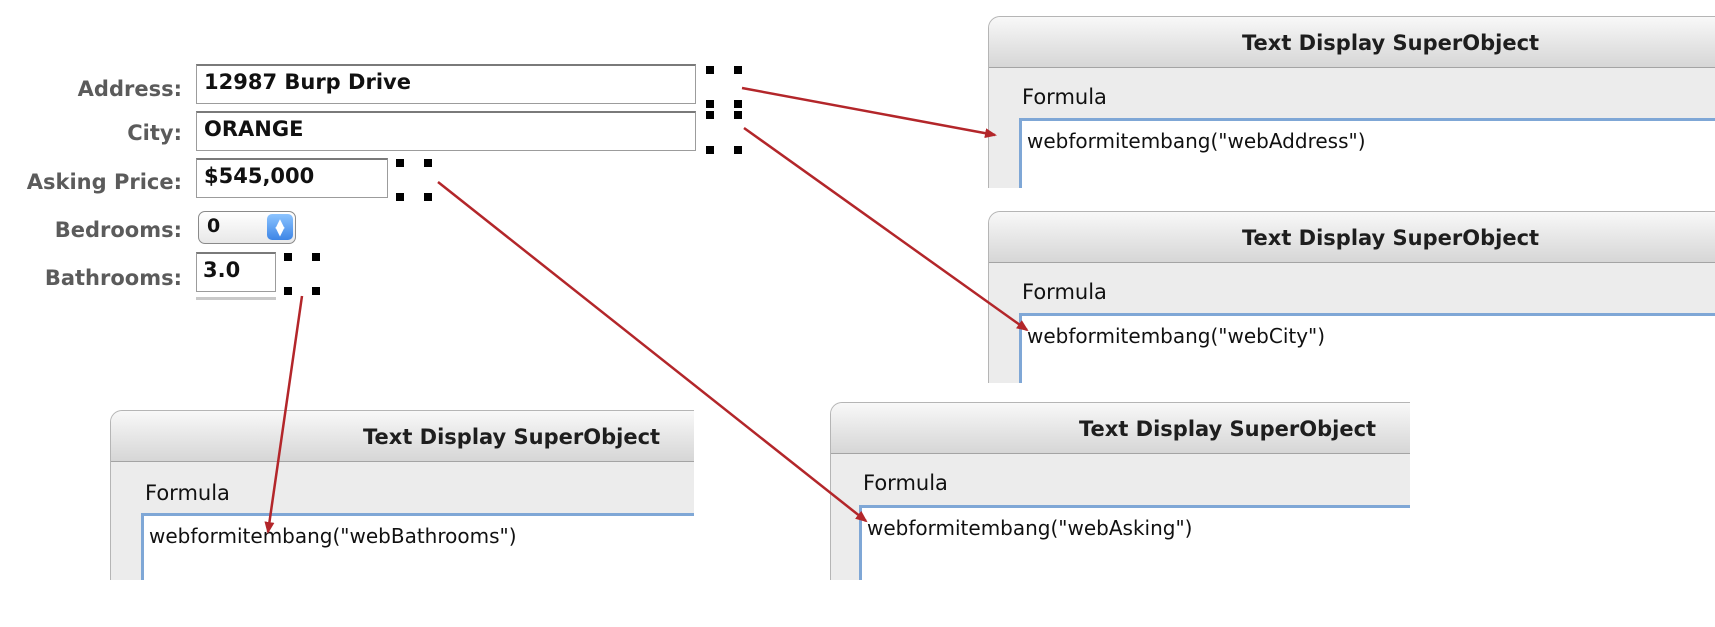 This screenshot has height=627, width=1715. What do you see at coordinates (284, 414) in the screenshot?
I see `arrow-bathrooms` at bounding box center [284, 414].